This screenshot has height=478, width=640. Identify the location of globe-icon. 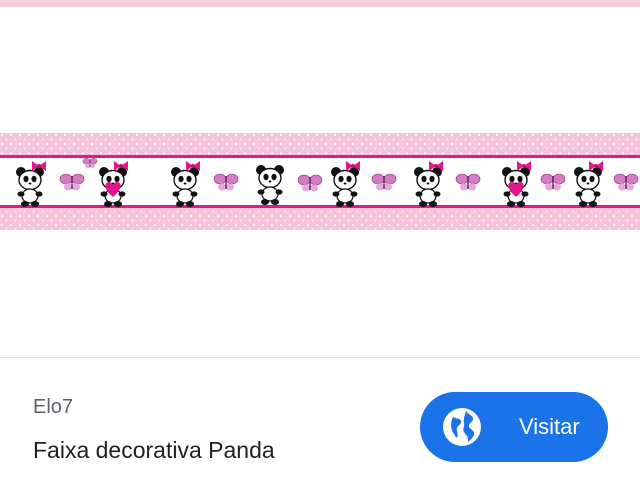
(462, 427).